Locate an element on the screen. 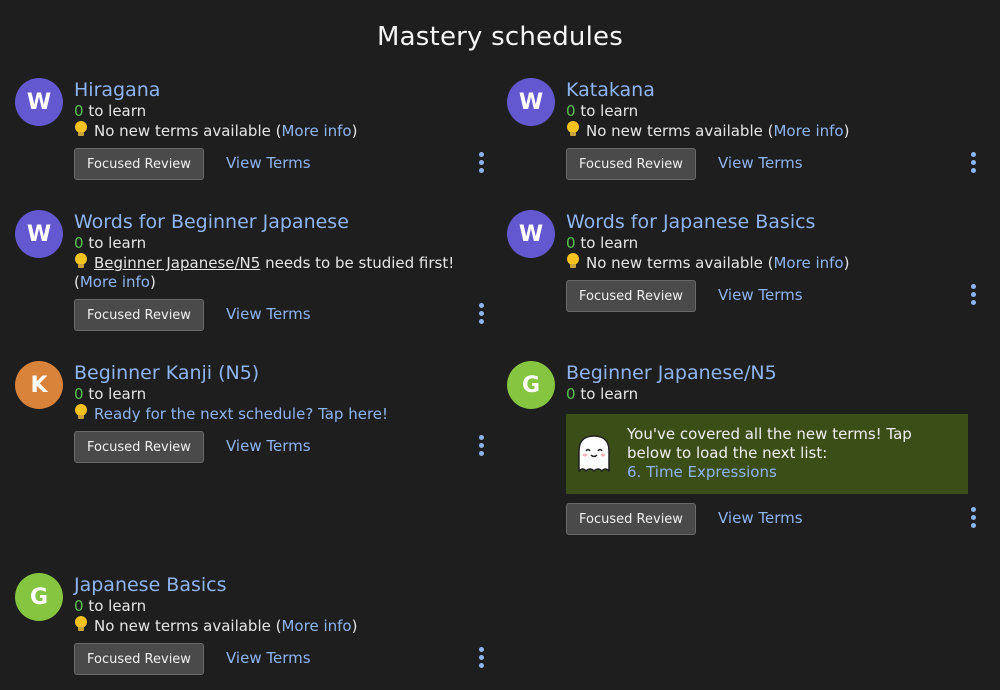 This screenshot has width=1000, height=690. next-list-link: 6. Time Expressions is located at coordinates (792, 472).